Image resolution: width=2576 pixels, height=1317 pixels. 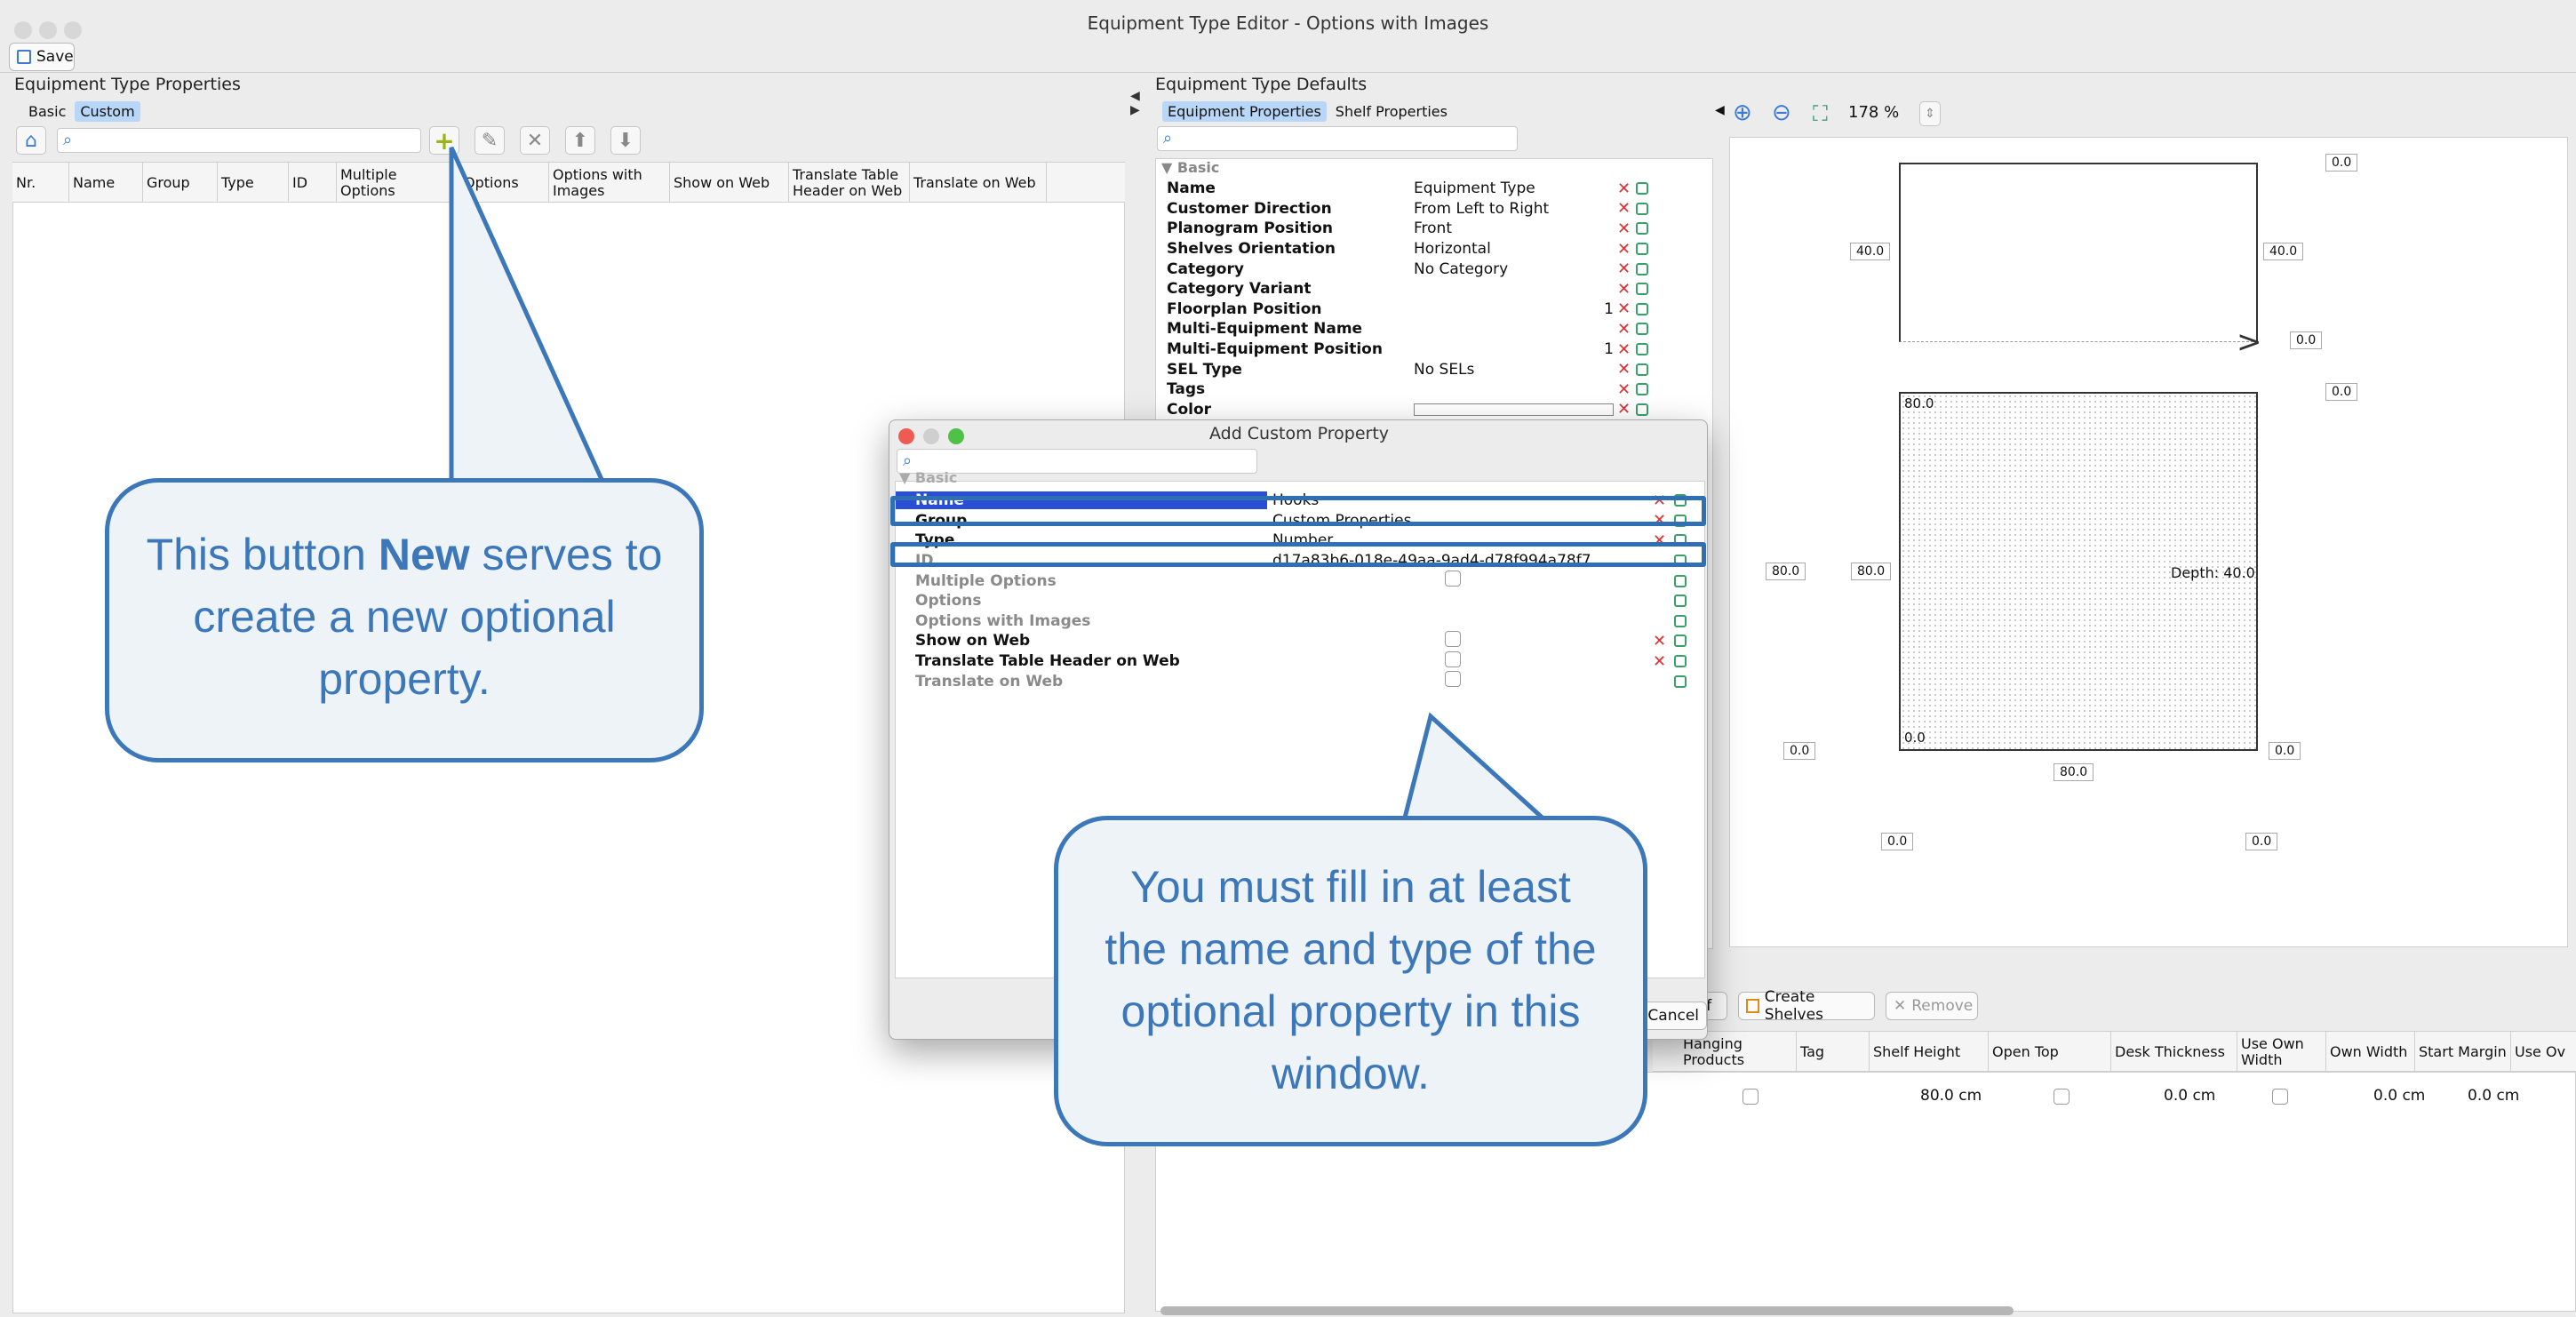 I want to click on callout-bold-text: New, so click(x=424, y=554).